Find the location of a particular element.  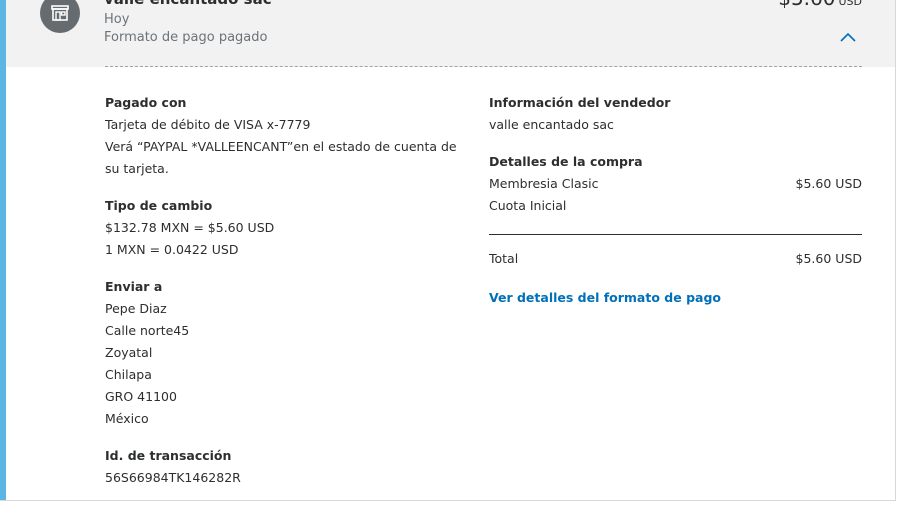

ship-to-title: Enviar a is located at coordinates (134, 286).